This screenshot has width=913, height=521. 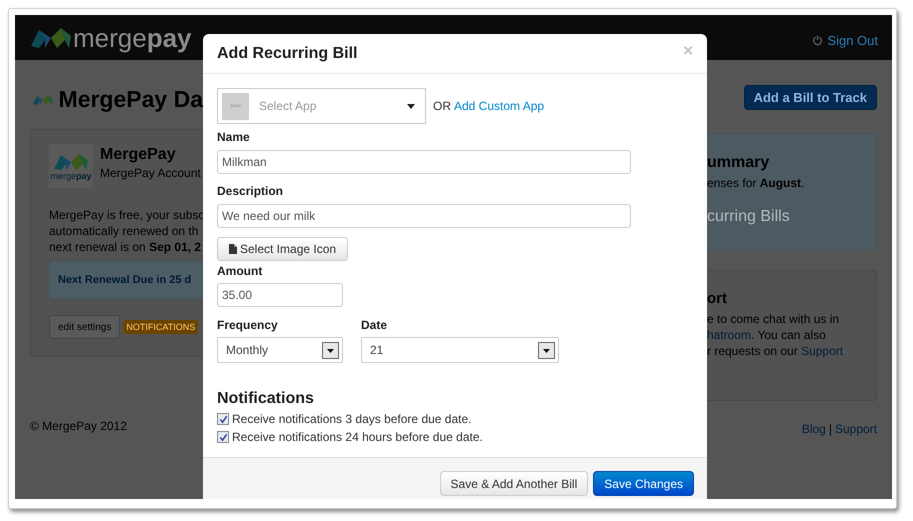 I want to click on support-text: r requests on our Support, so click(x=775, y=351).